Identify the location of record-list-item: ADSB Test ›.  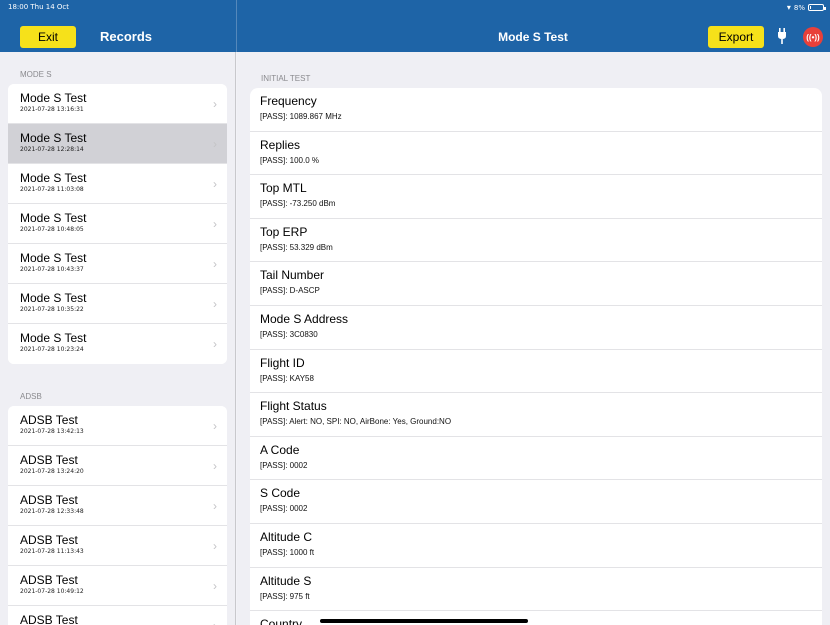
(117, 615).